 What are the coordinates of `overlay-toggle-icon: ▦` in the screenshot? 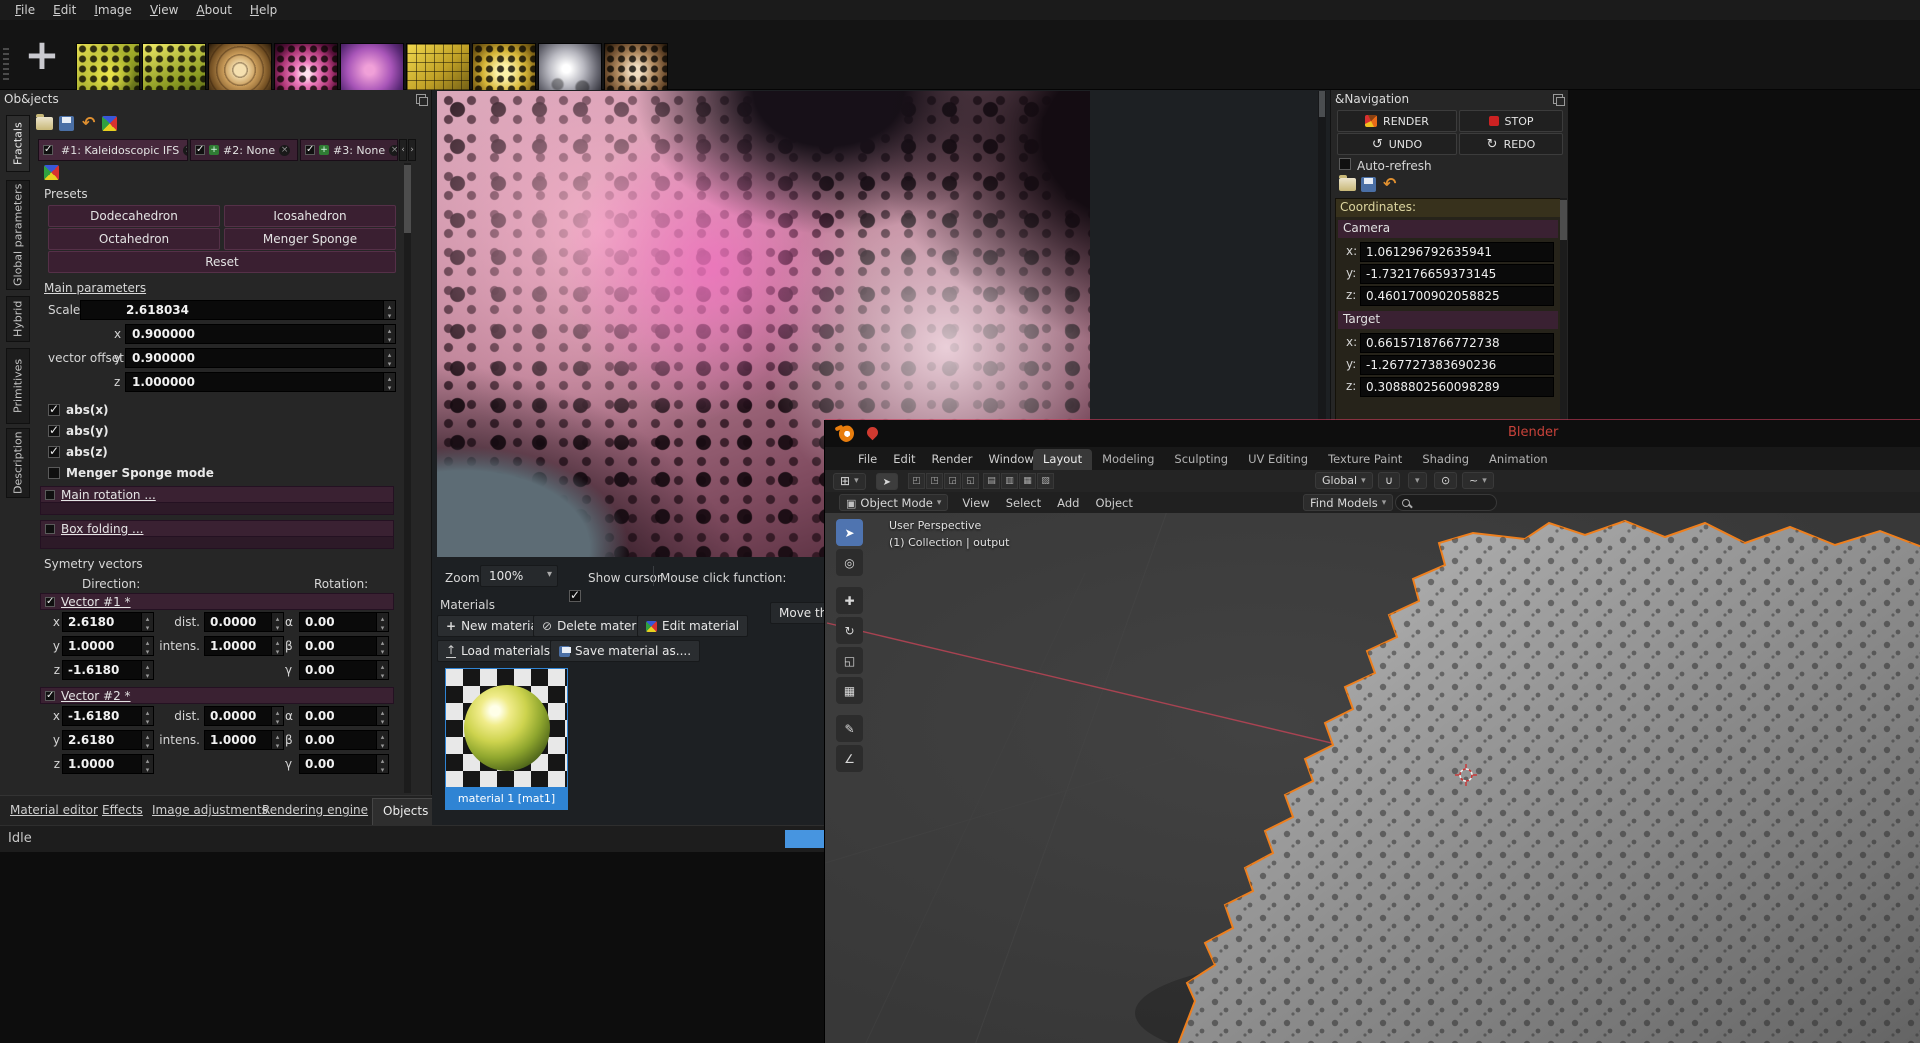 It's located at (1027, 481).